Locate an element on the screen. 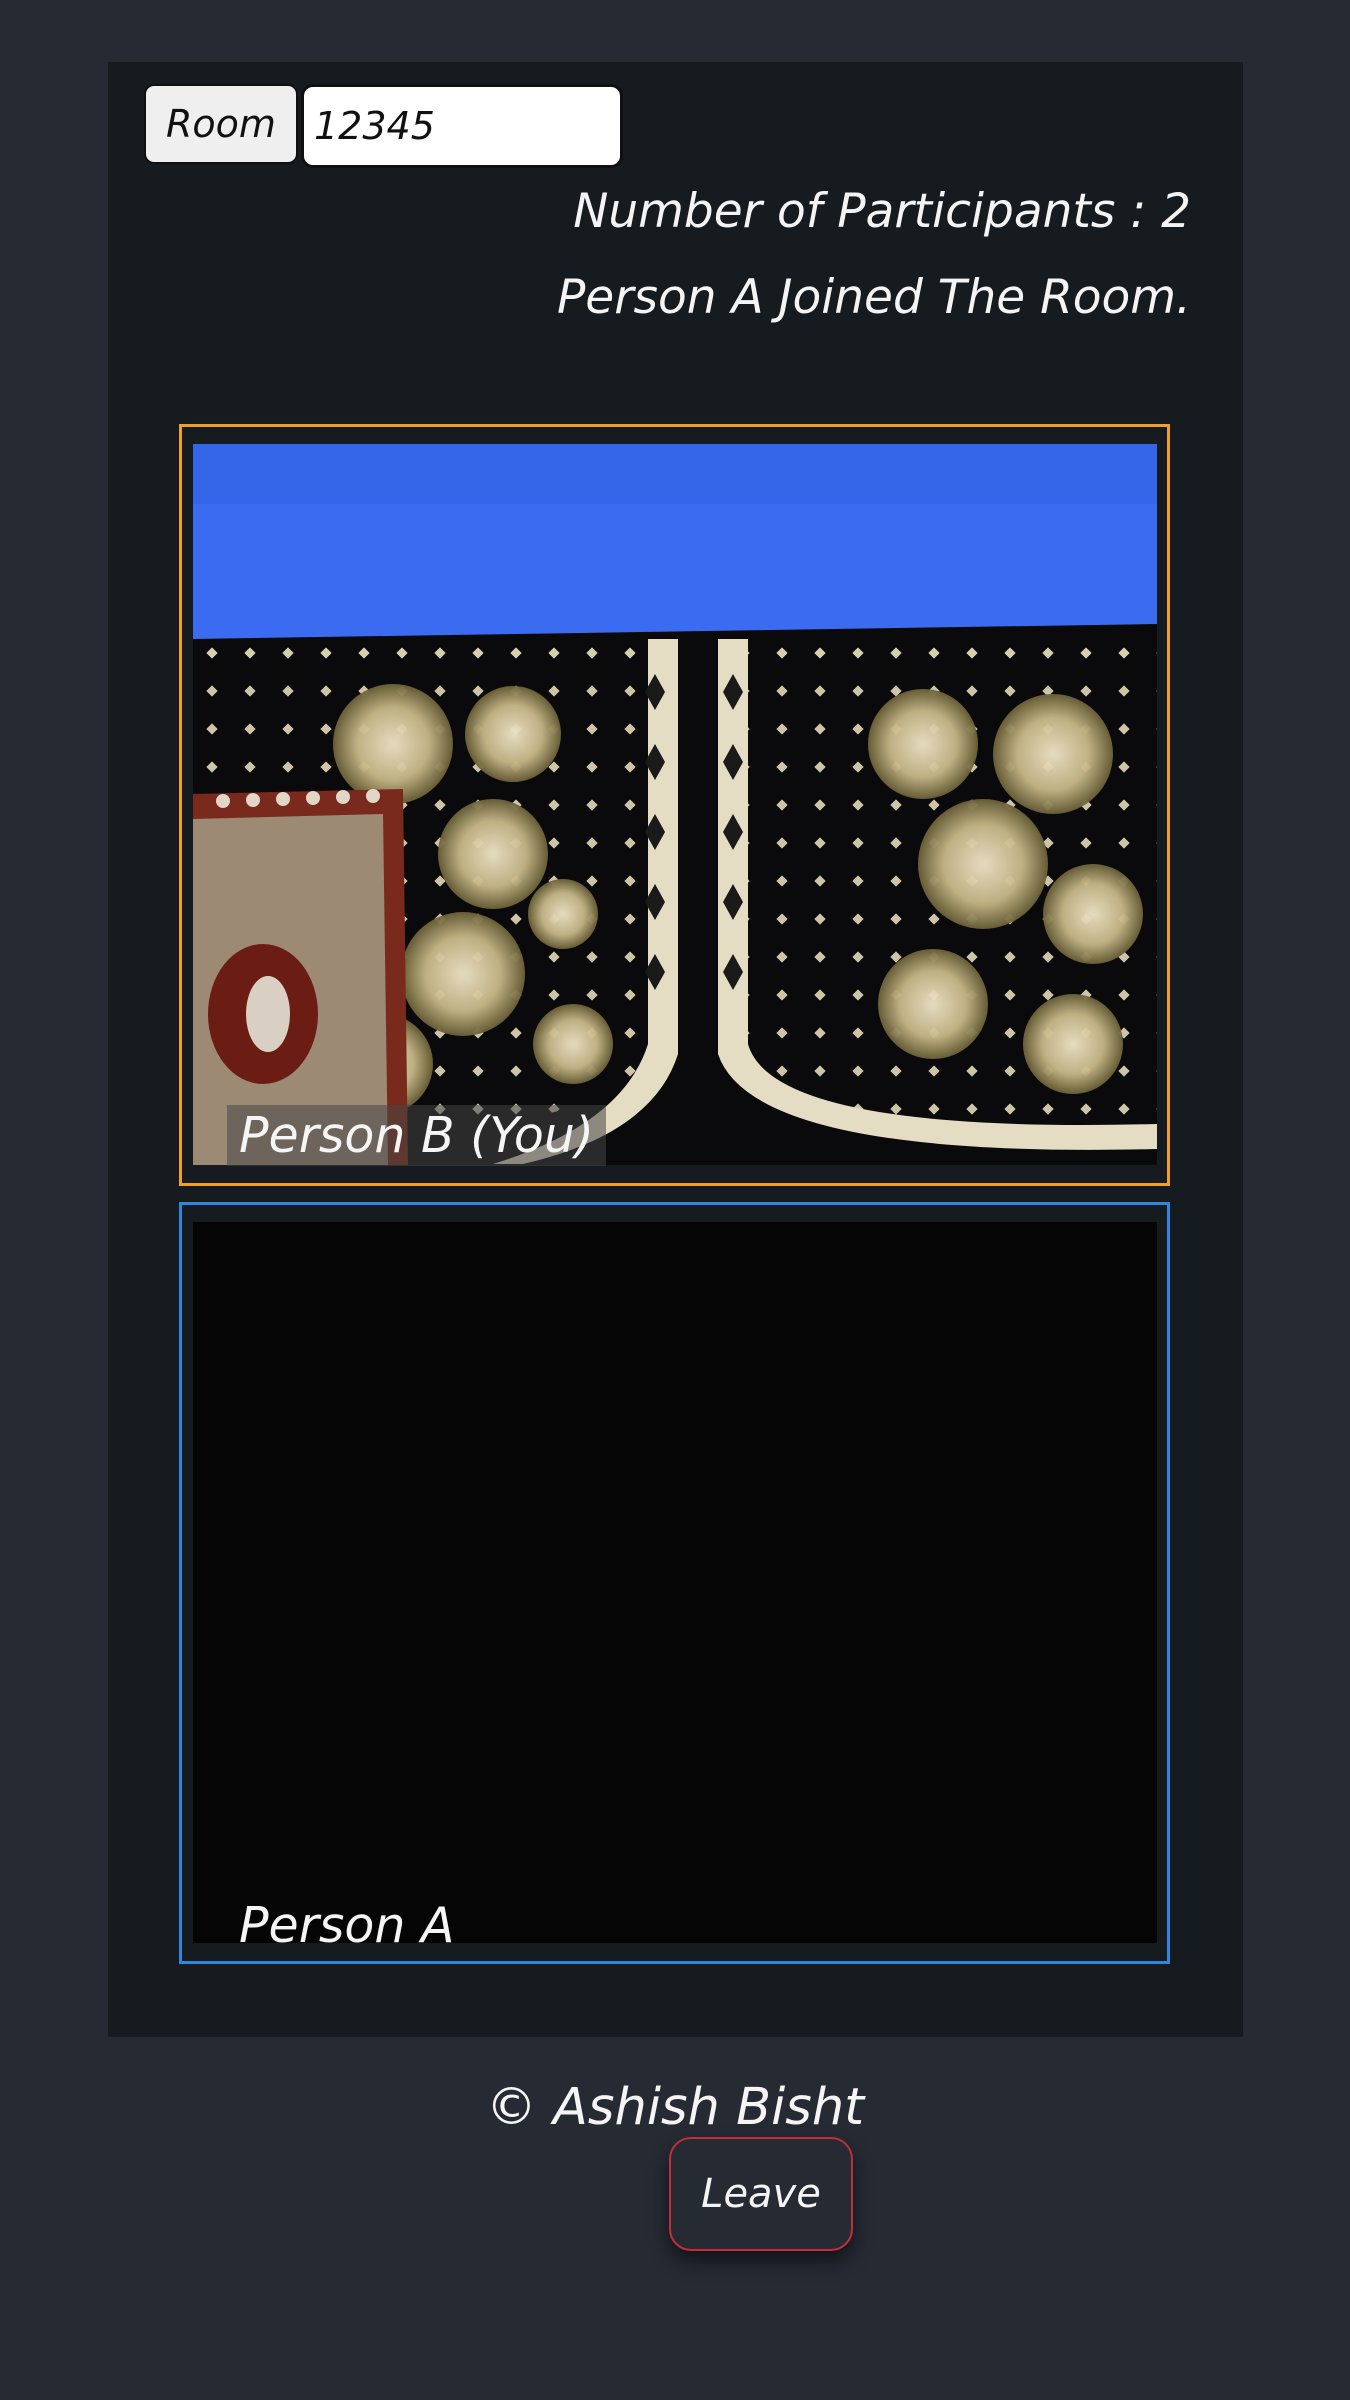 The width and height of the screenshot is (1350, 2400). room-button: Room is located at coordinates (221, 124).